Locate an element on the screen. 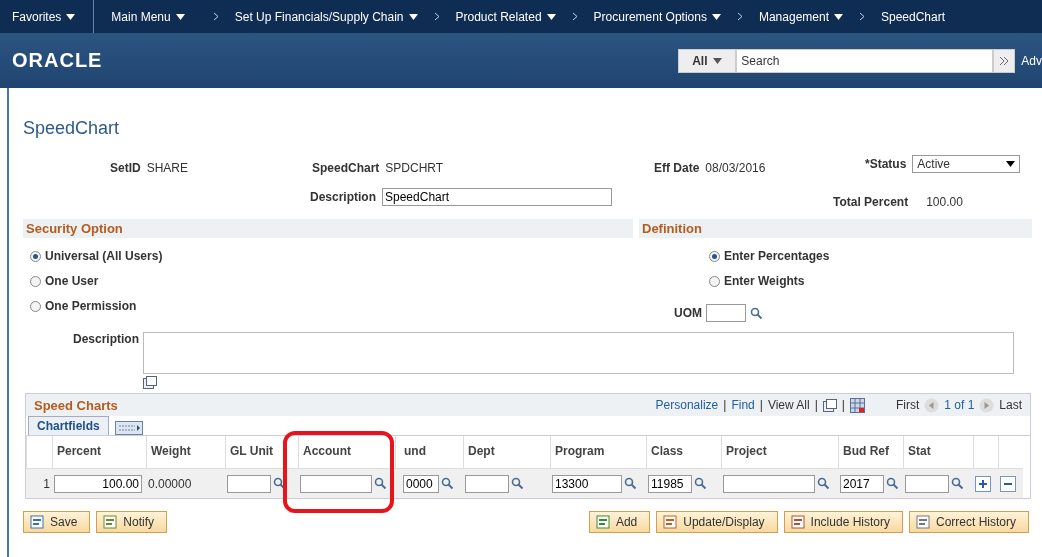  uom-field is located at coordinates (726, 313).